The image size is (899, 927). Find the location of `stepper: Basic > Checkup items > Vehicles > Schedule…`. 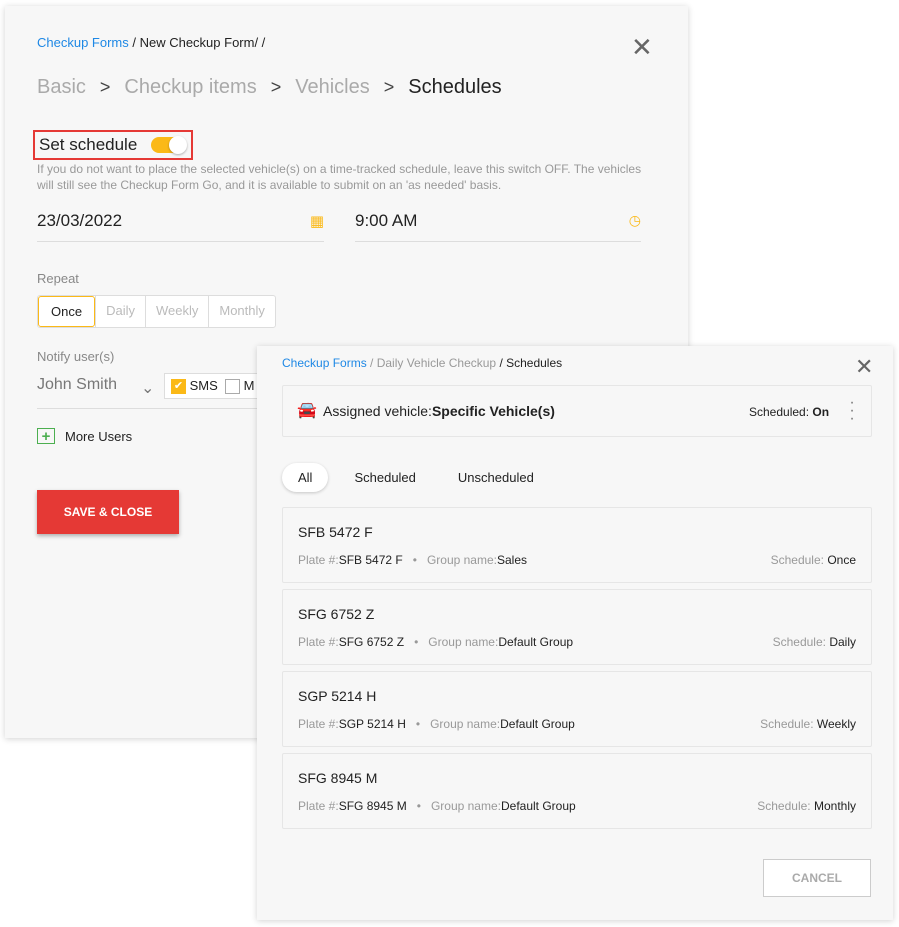

stepper: Basic > Checkup items > Vehicles > Schedule… is located at coordinates (269, 87).